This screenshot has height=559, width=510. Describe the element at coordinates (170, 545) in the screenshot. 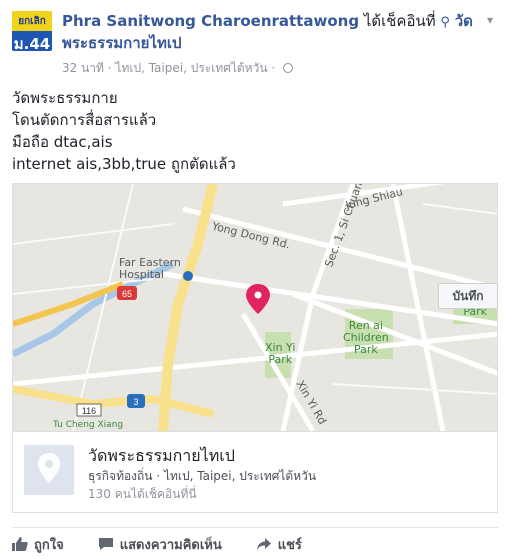

I see `comment-label: แสดงความคิดเห็น` at that location.